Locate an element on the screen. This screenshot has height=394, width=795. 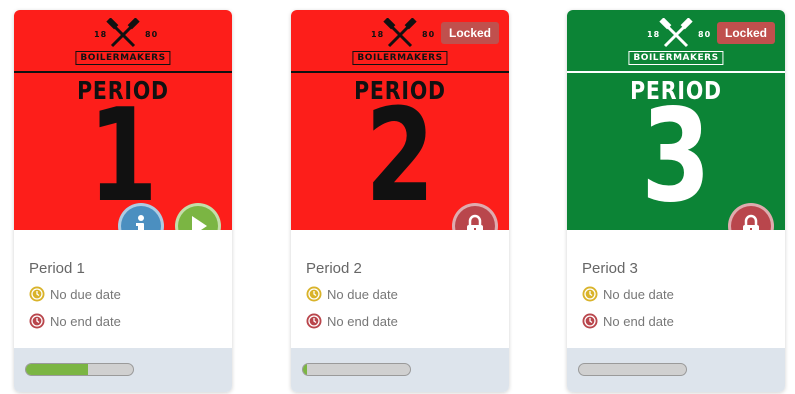
card-body: Period 2 No due date No end date is located at coordinates (400, 289).